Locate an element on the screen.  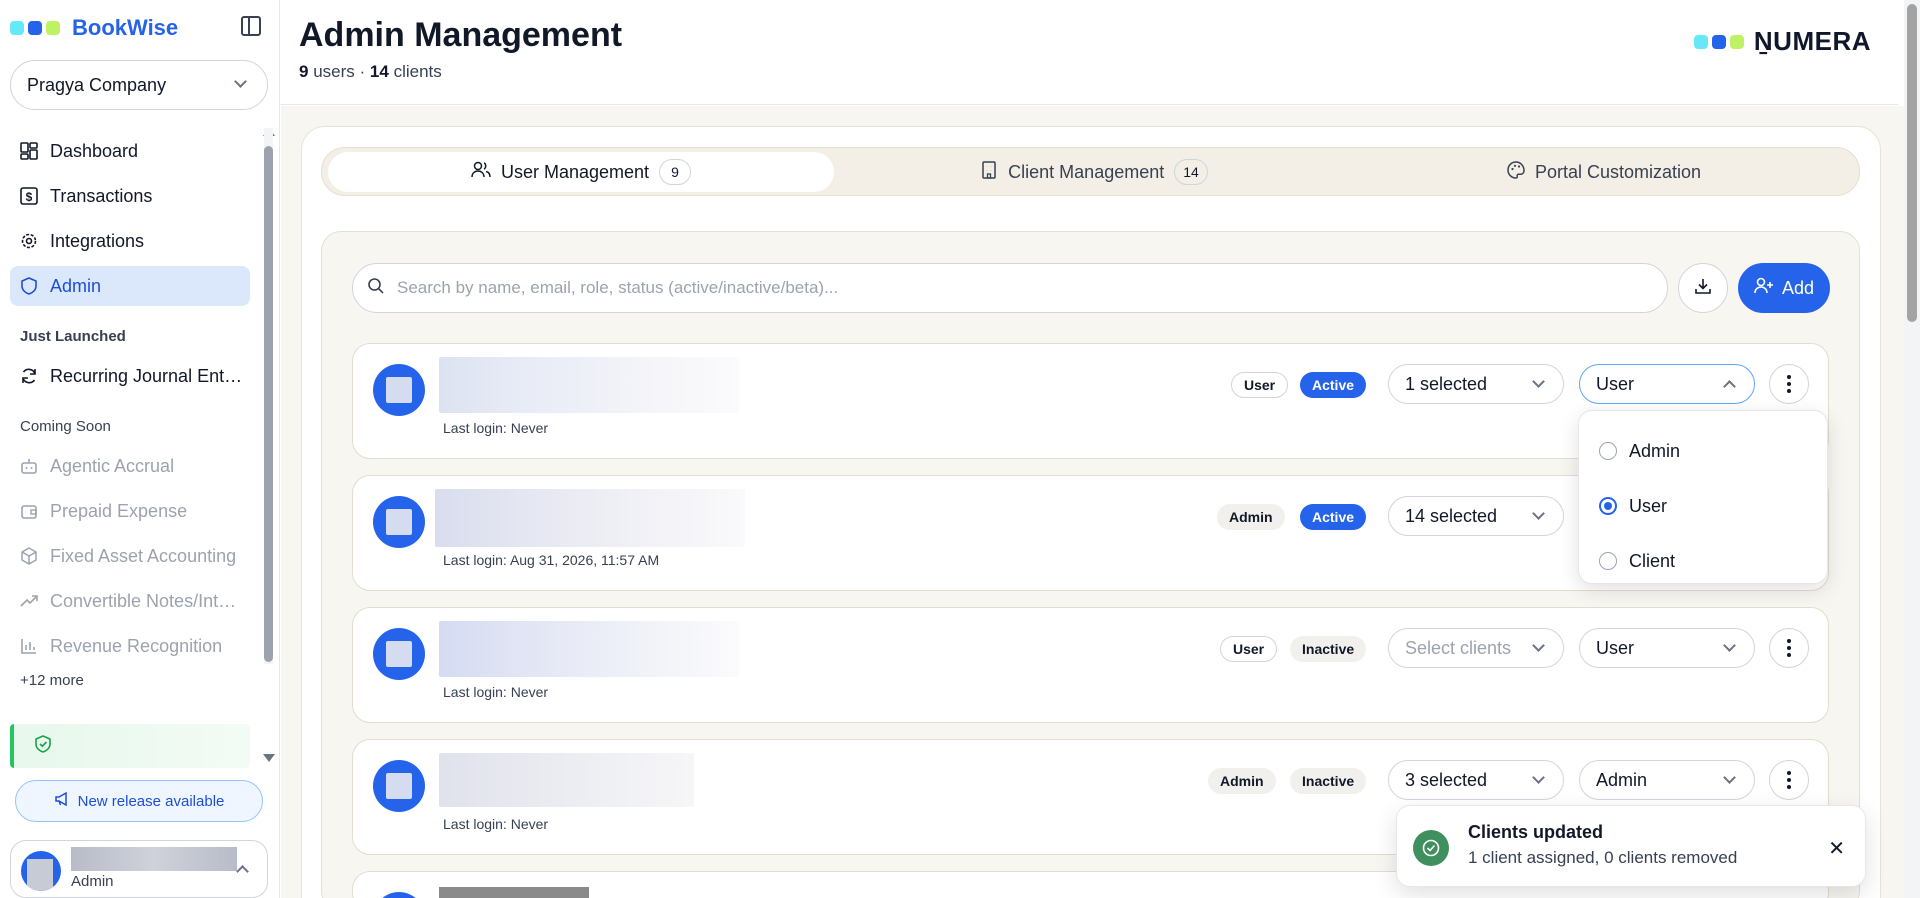
palette-icon is located at coordinates (1516, 172).